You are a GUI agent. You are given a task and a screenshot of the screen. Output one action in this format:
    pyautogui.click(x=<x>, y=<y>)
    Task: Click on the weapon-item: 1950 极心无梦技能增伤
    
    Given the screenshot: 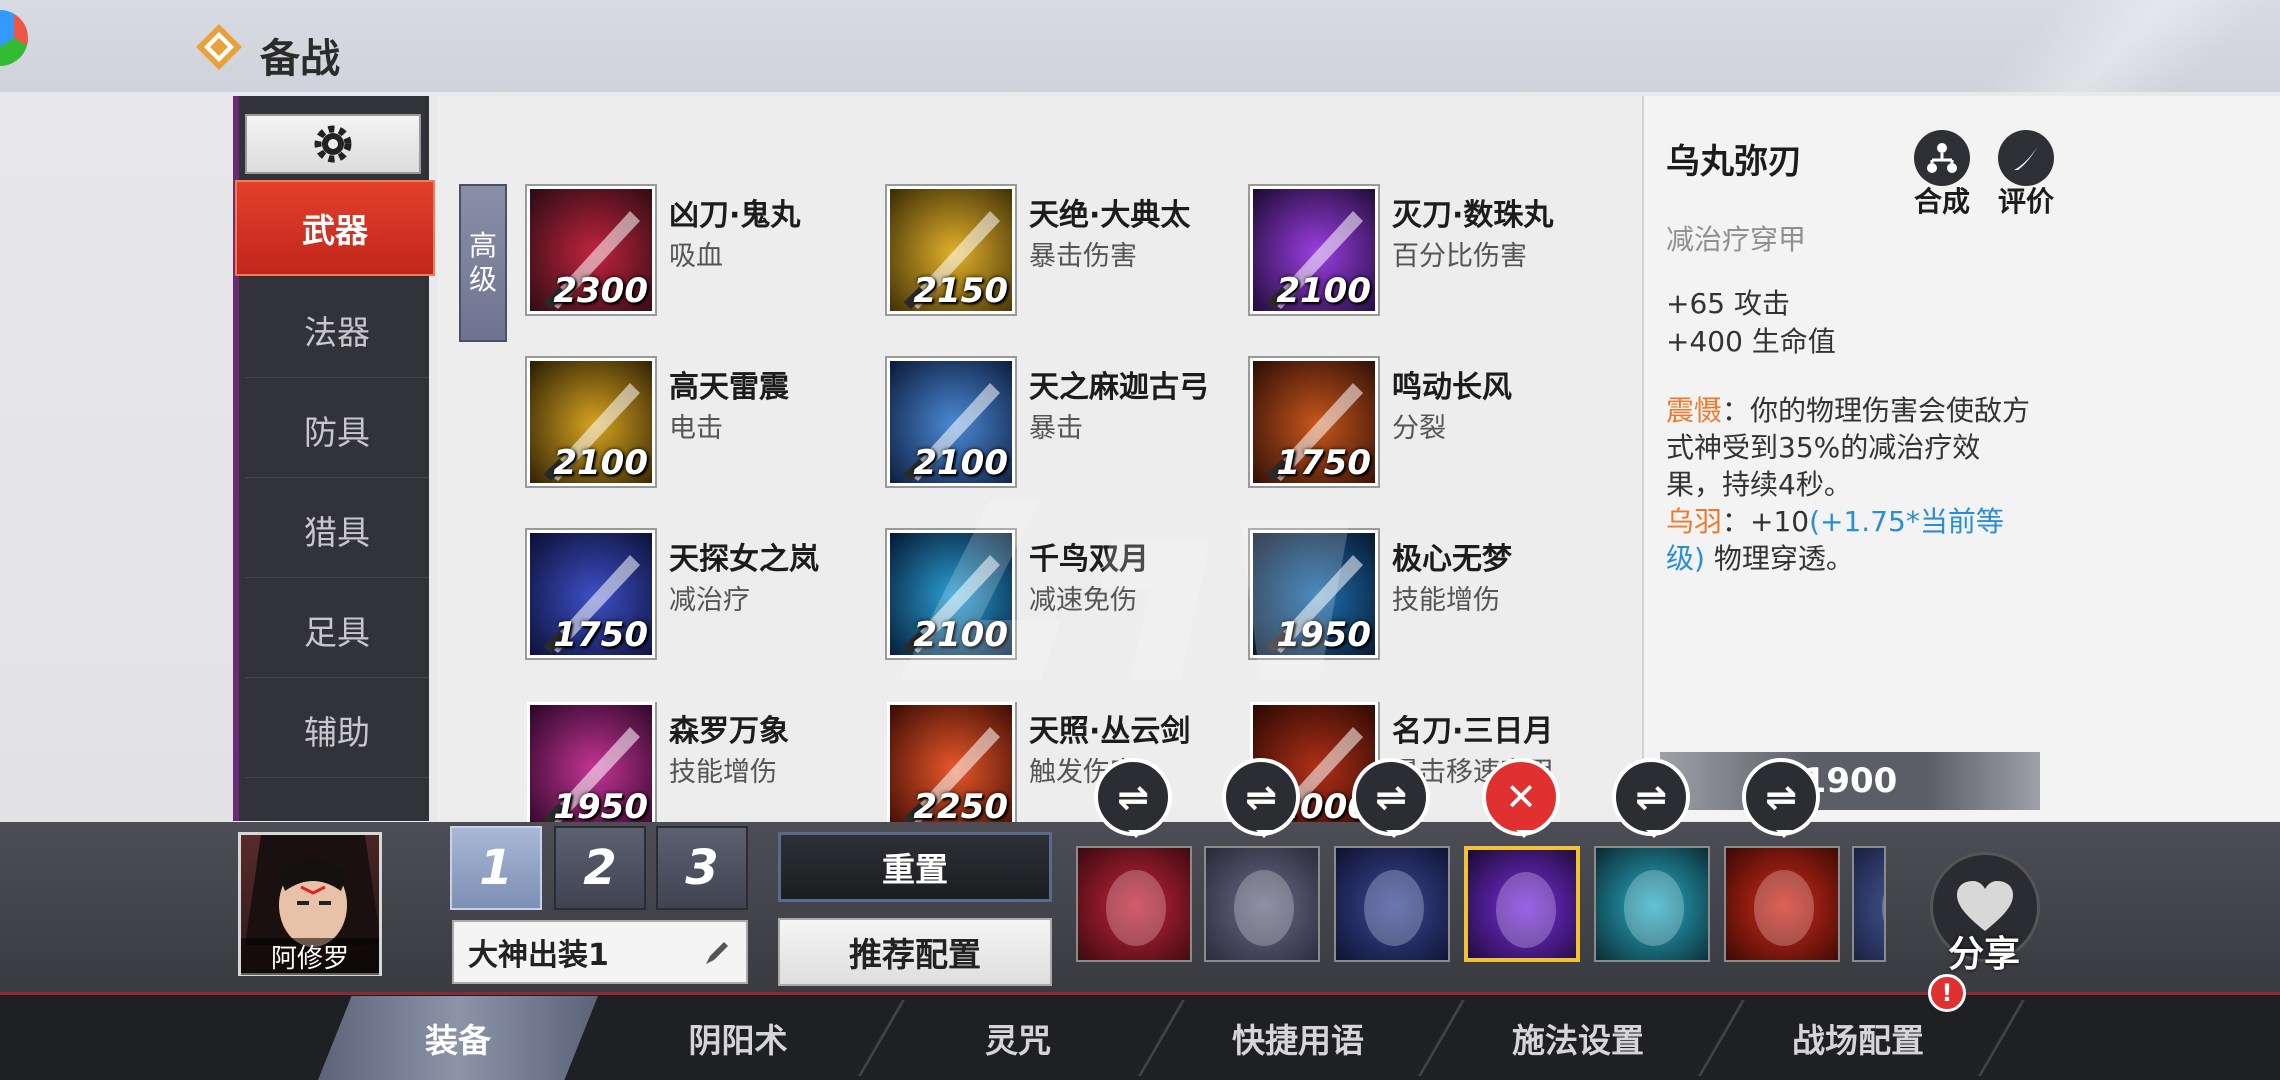 What is the action you would take?
    pyautogui.click(x=1420, y=600)
    